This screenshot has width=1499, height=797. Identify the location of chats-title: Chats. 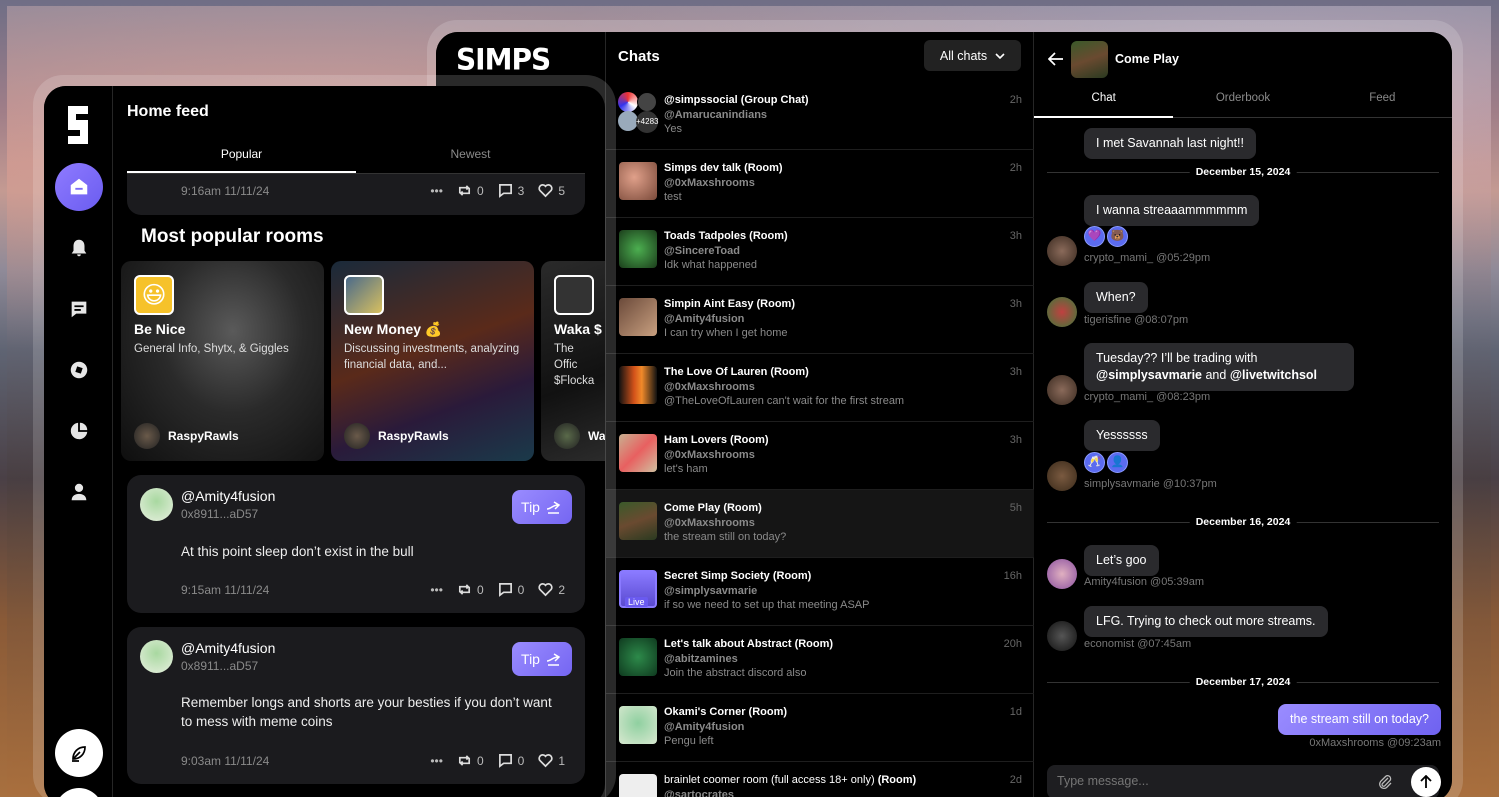
(639, 56).